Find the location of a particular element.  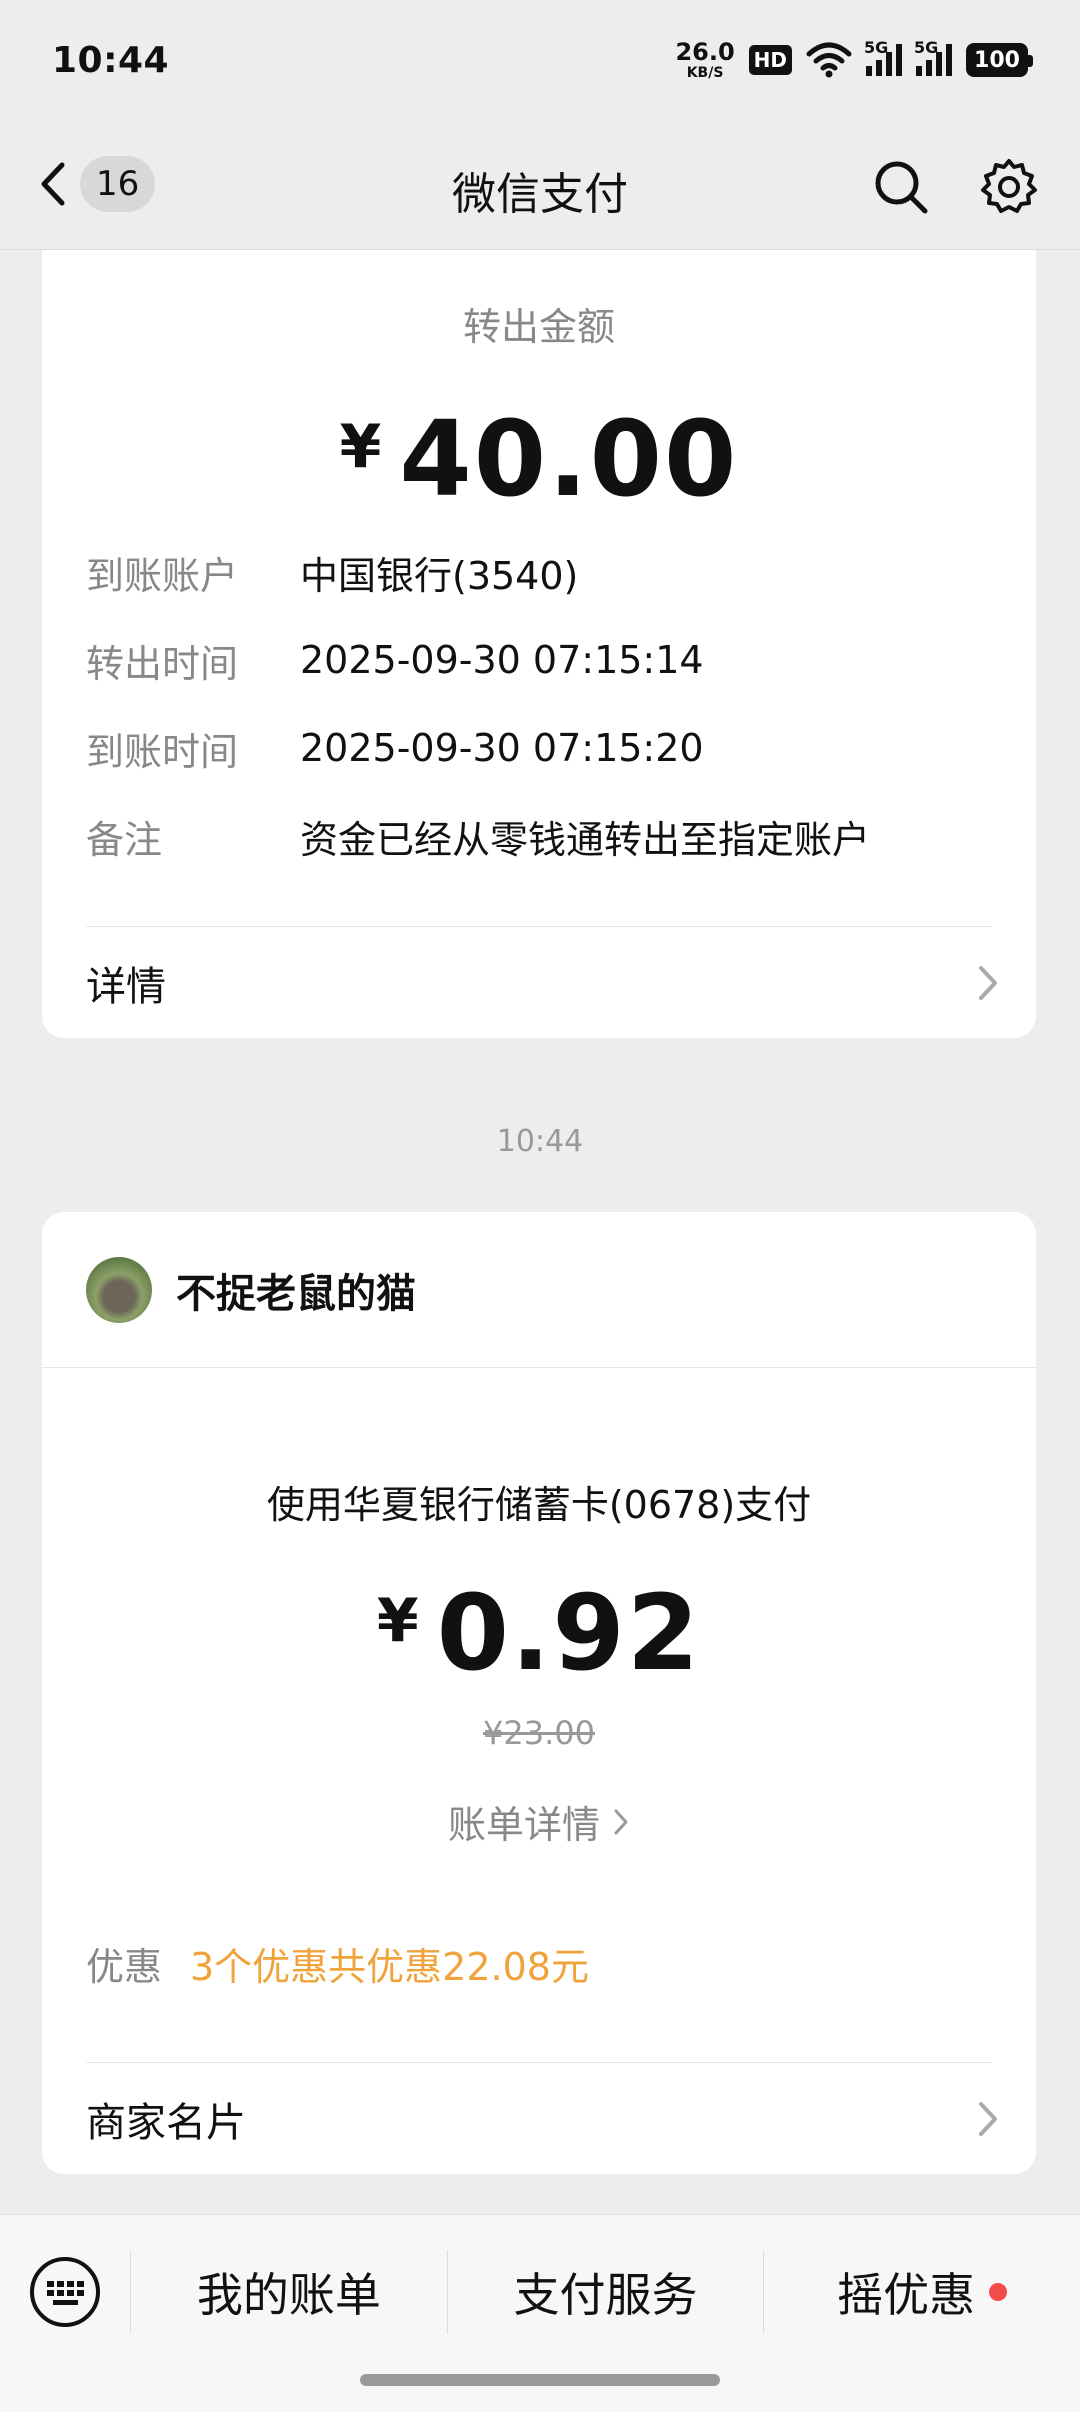

network-speed: 26.0 KB/S is located at coordinates (704, 60).